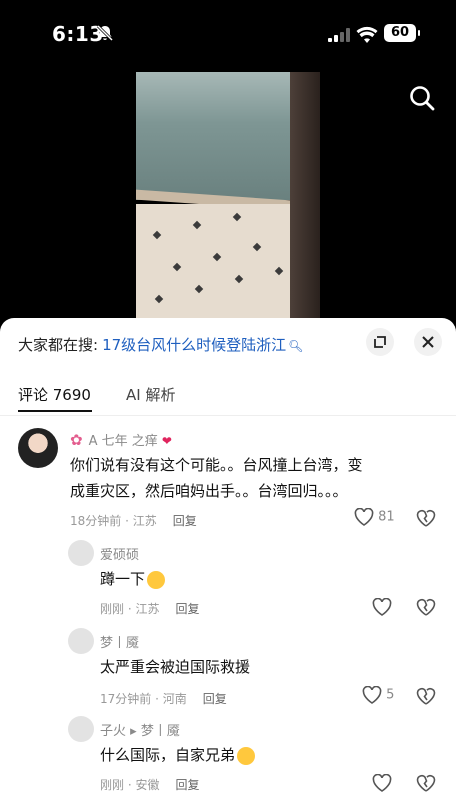  I want to click on reply-item: 子火 ▸ 梦丨魇 什么国际，自家兄弟 刚刚 · 安徽 回复, so click(228, 758).